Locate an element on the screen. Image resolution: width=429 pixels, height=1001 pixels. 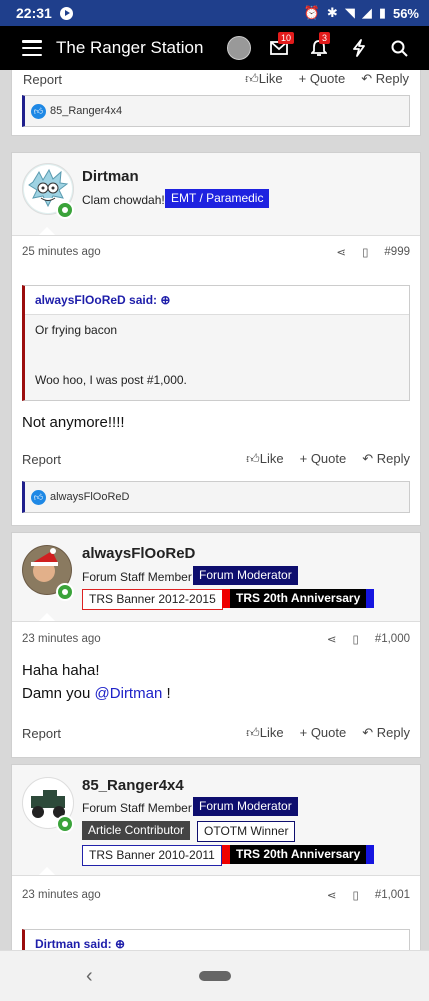
post-meta: 25 minutes ago ⋖ ▯ #999 is located at coordinates (216, 252).